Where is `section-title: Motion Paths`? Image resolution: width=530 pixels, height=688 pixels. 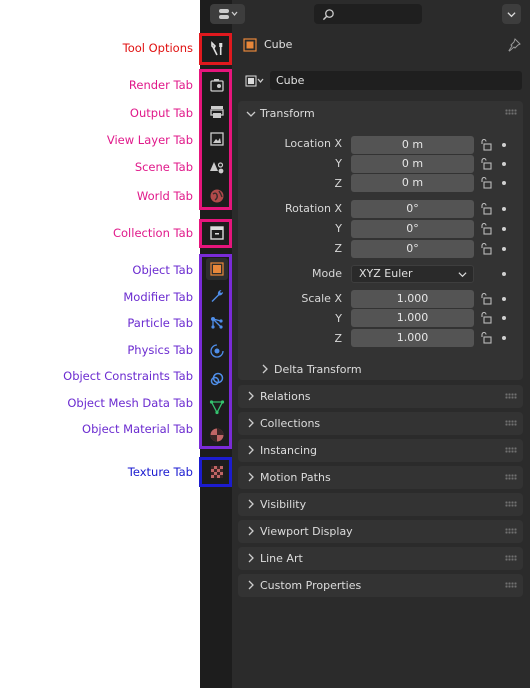 section-title: Motion Paths is located at coordinates (295, 477).